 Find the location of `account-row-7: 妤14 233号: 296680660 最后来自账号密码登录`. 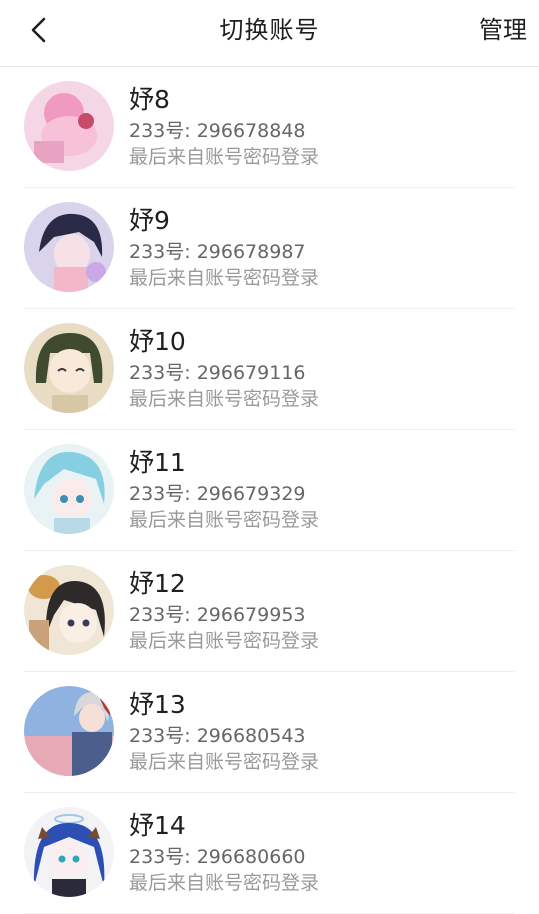

account-row-7: 妤14 233号: 296680660 最后来自账号密码登录 is located at coordinates (269, 853).